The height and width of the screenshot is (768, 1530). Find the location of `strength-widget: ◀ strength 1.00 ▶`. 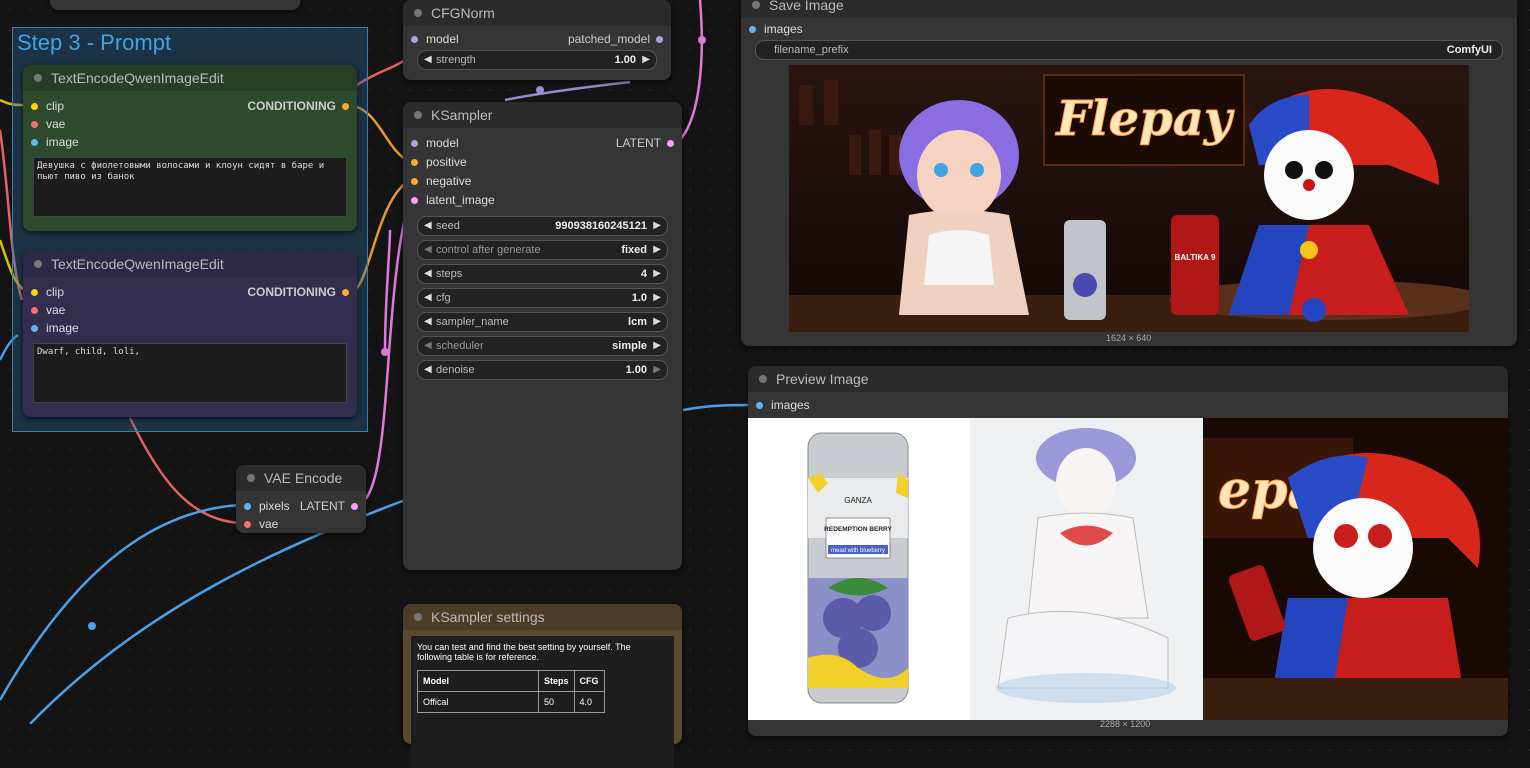

strength-widget: ◀ strength 1.00 ▶ is located at coordinates (537, 60).